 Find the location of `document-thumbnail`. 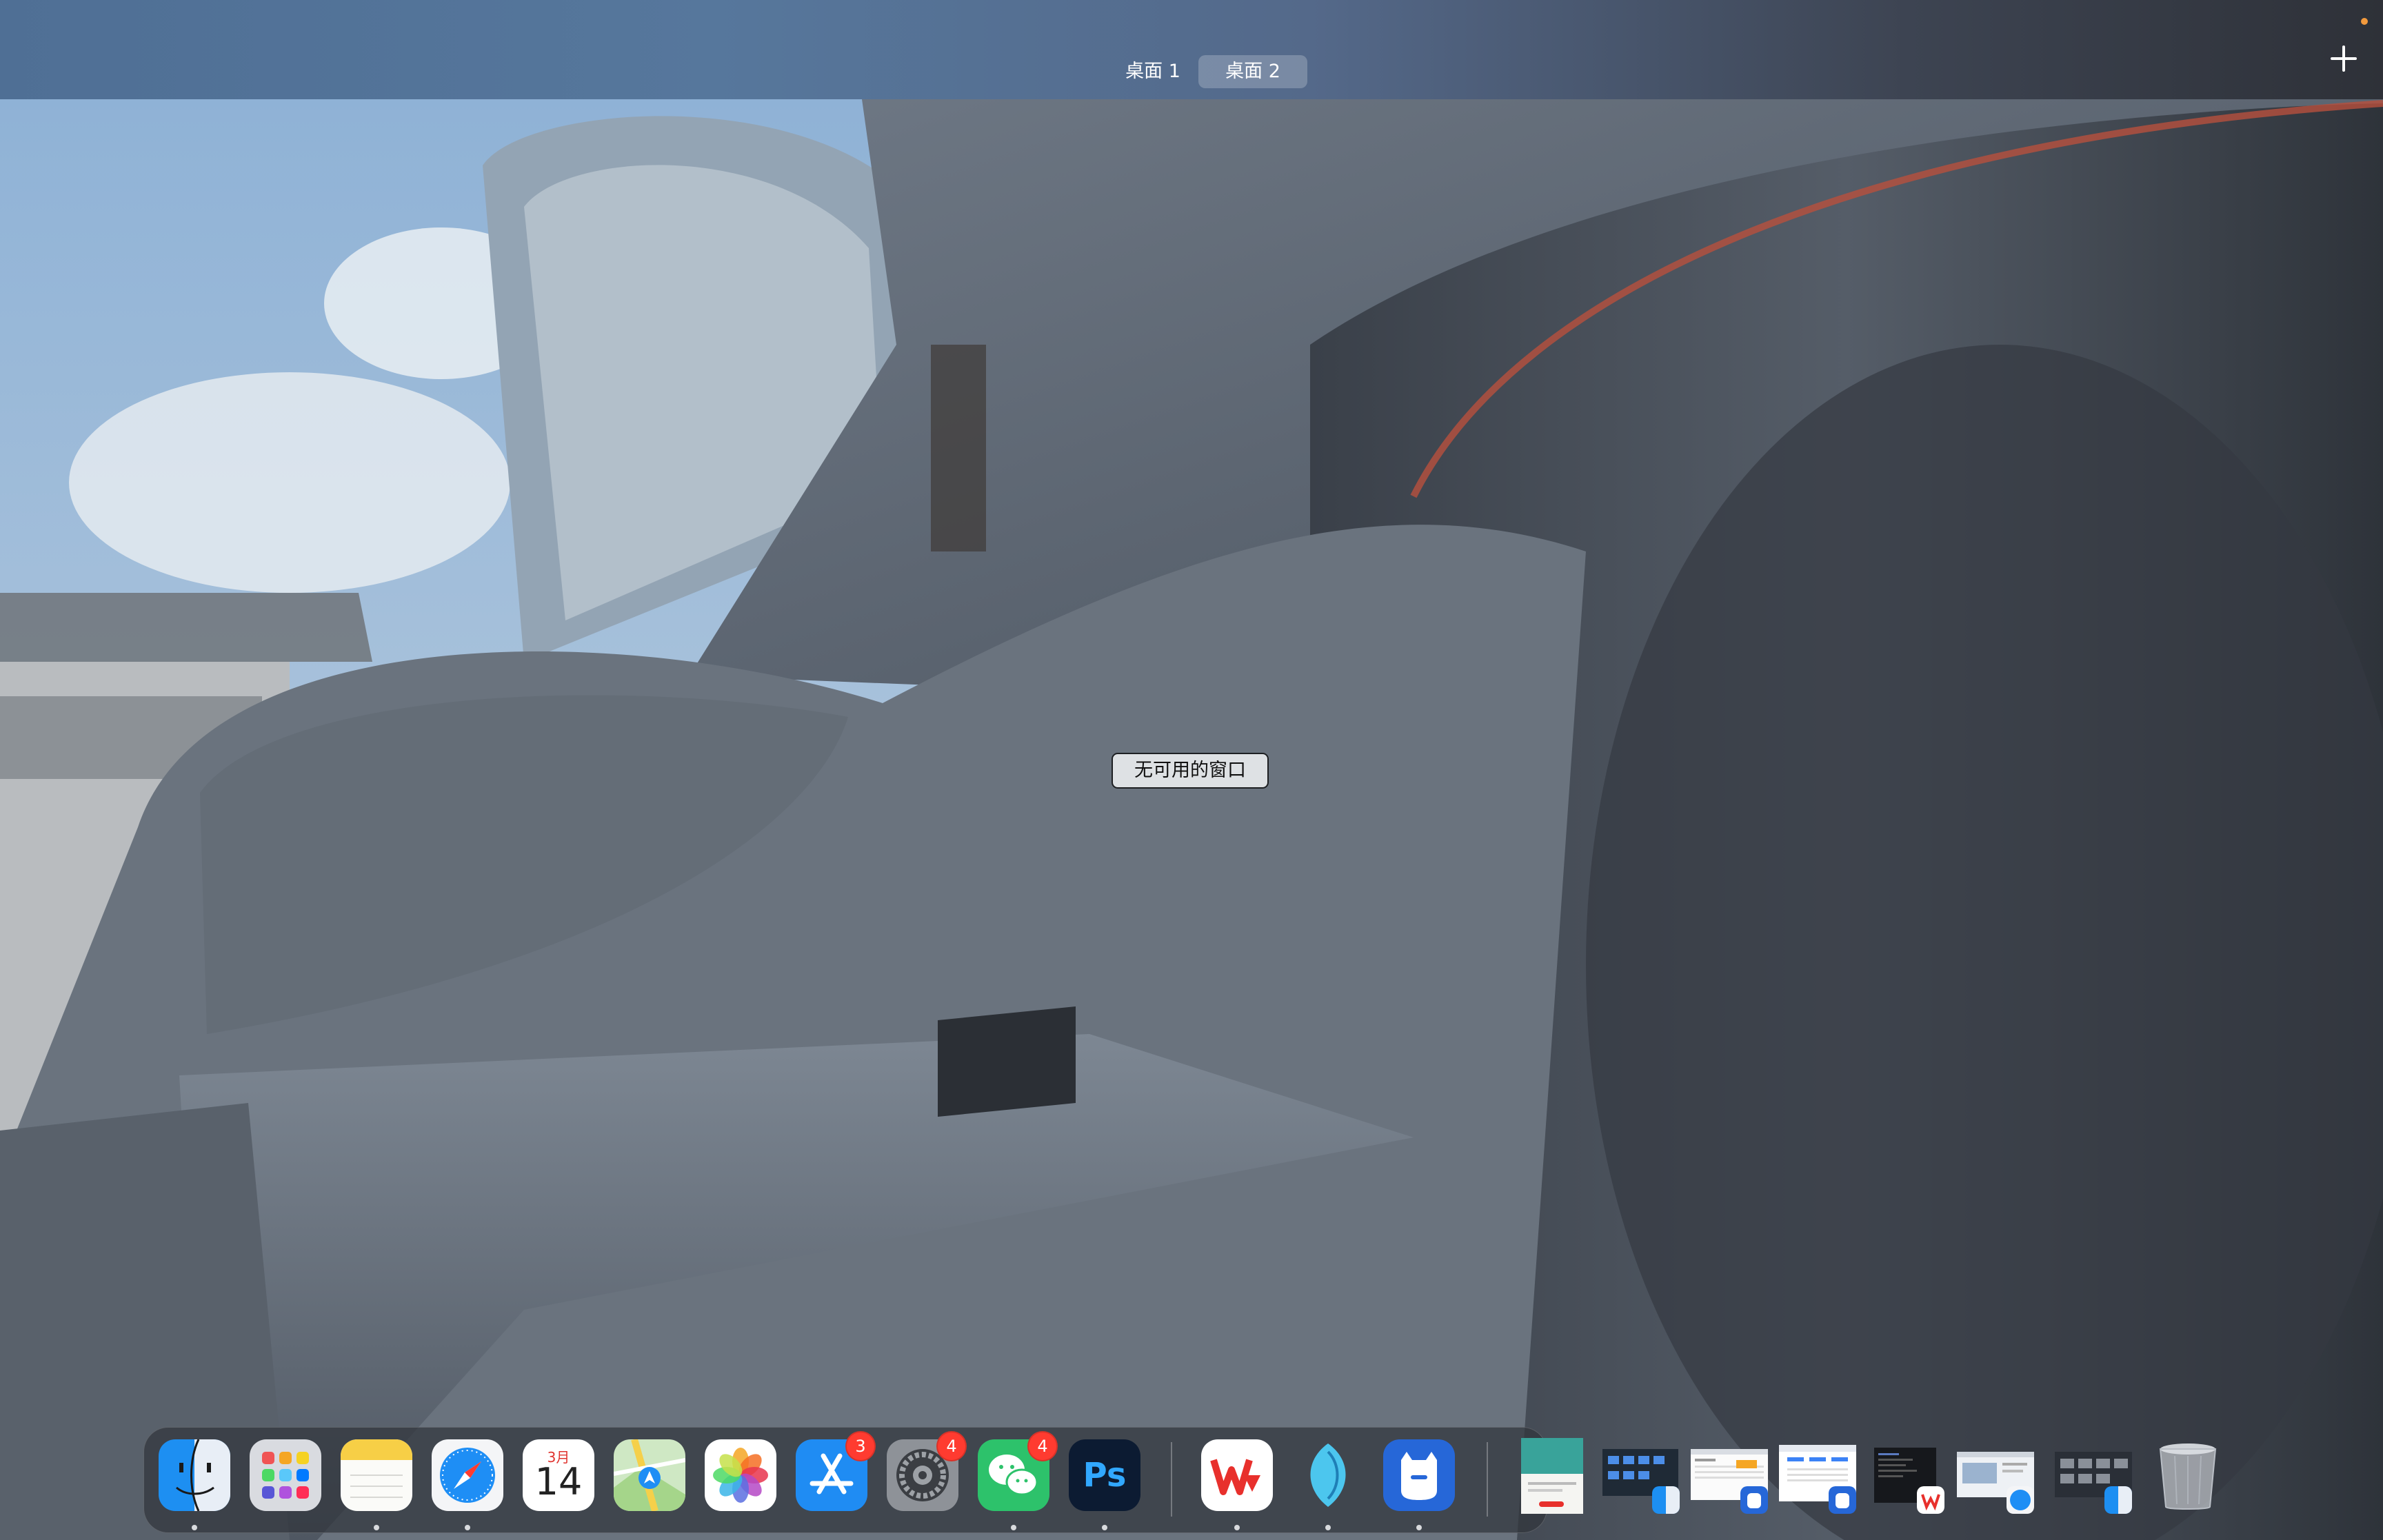

document-thumbnail is located at coordinates (1552, 1476).